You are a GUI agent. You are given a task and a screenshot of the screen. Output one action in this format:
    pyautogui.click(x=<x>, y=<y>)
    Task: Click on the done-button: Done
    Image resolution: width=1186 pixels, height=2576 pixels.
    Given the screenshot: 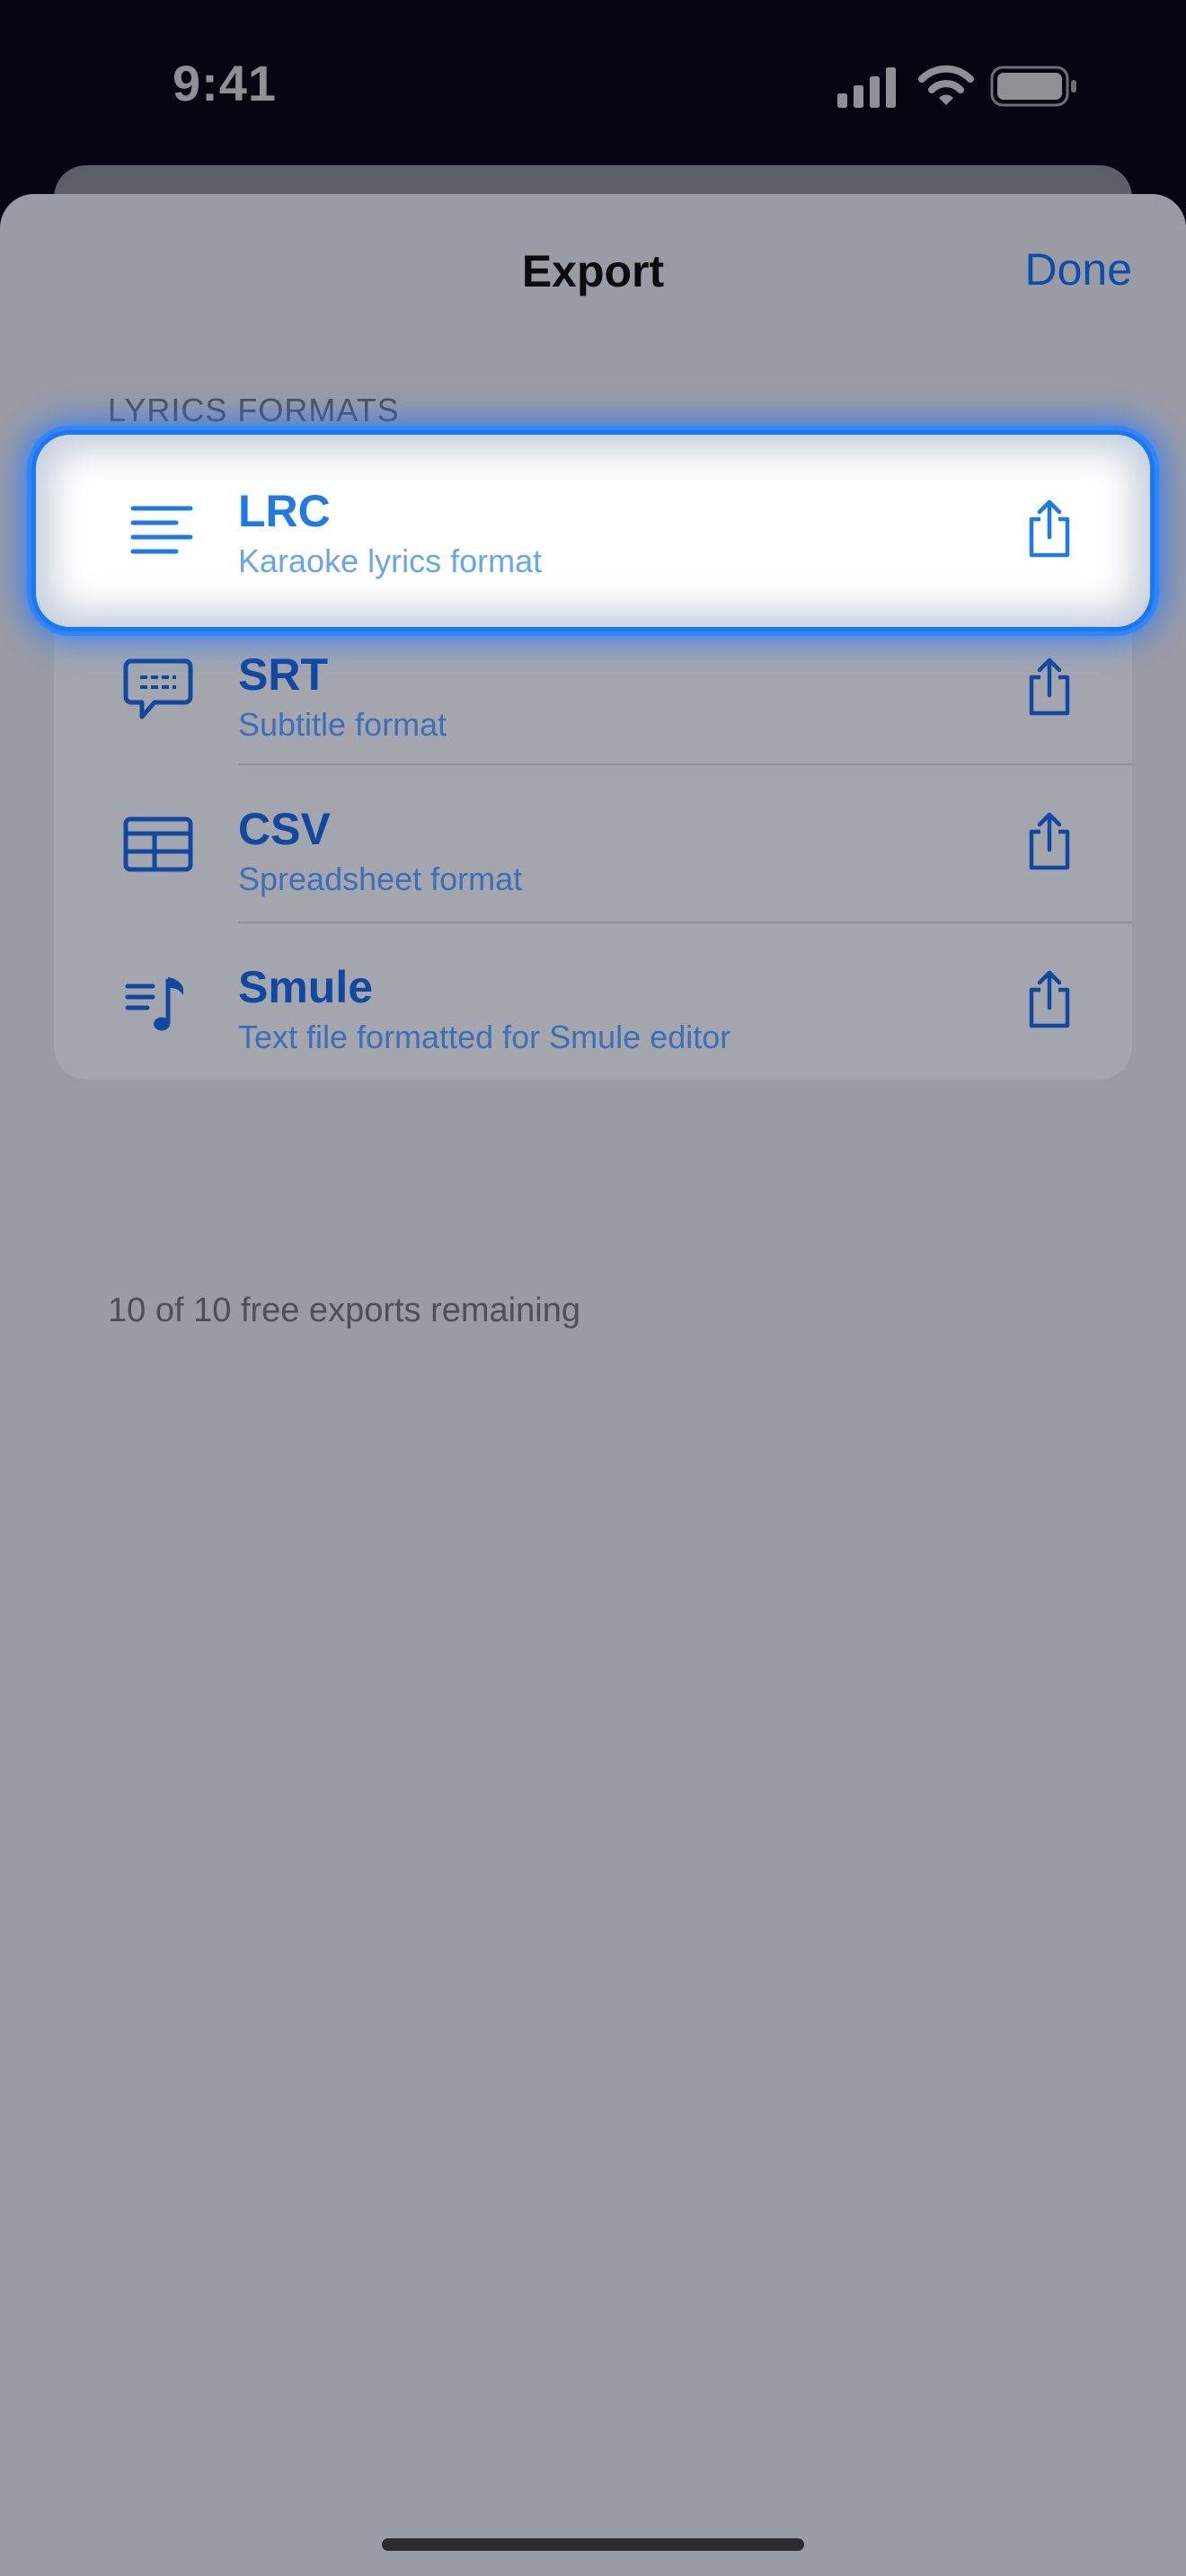 What is the action you would take?
    pyautogui.click(x=1078, y=269)
    